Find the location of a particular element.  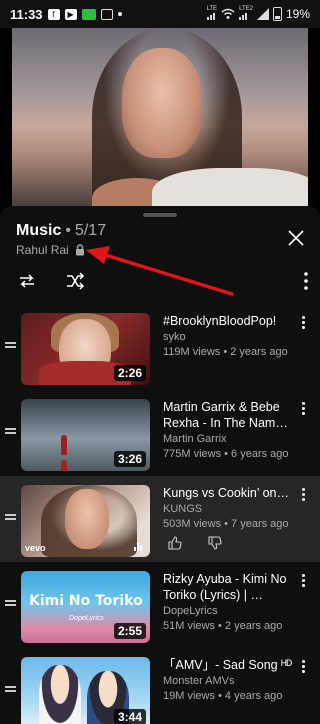

vevo-badge: vevo is located at coordinates (35, 548).